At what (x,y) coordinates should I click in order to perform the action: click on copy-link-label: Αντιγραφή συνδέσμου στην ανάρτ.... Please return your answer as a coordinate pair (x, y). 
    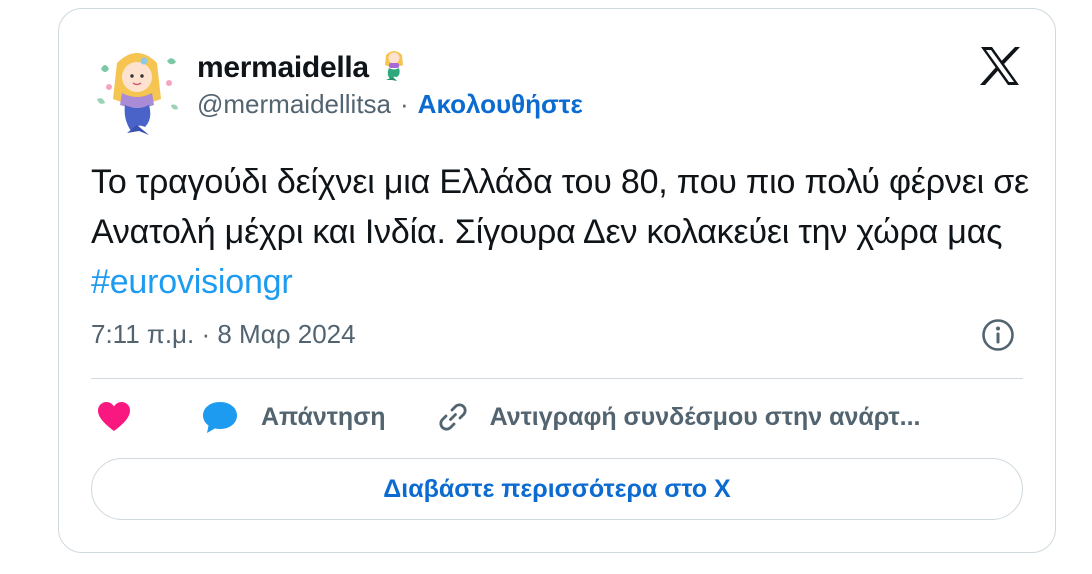
    Looking at the image, I should click on (705, 416).